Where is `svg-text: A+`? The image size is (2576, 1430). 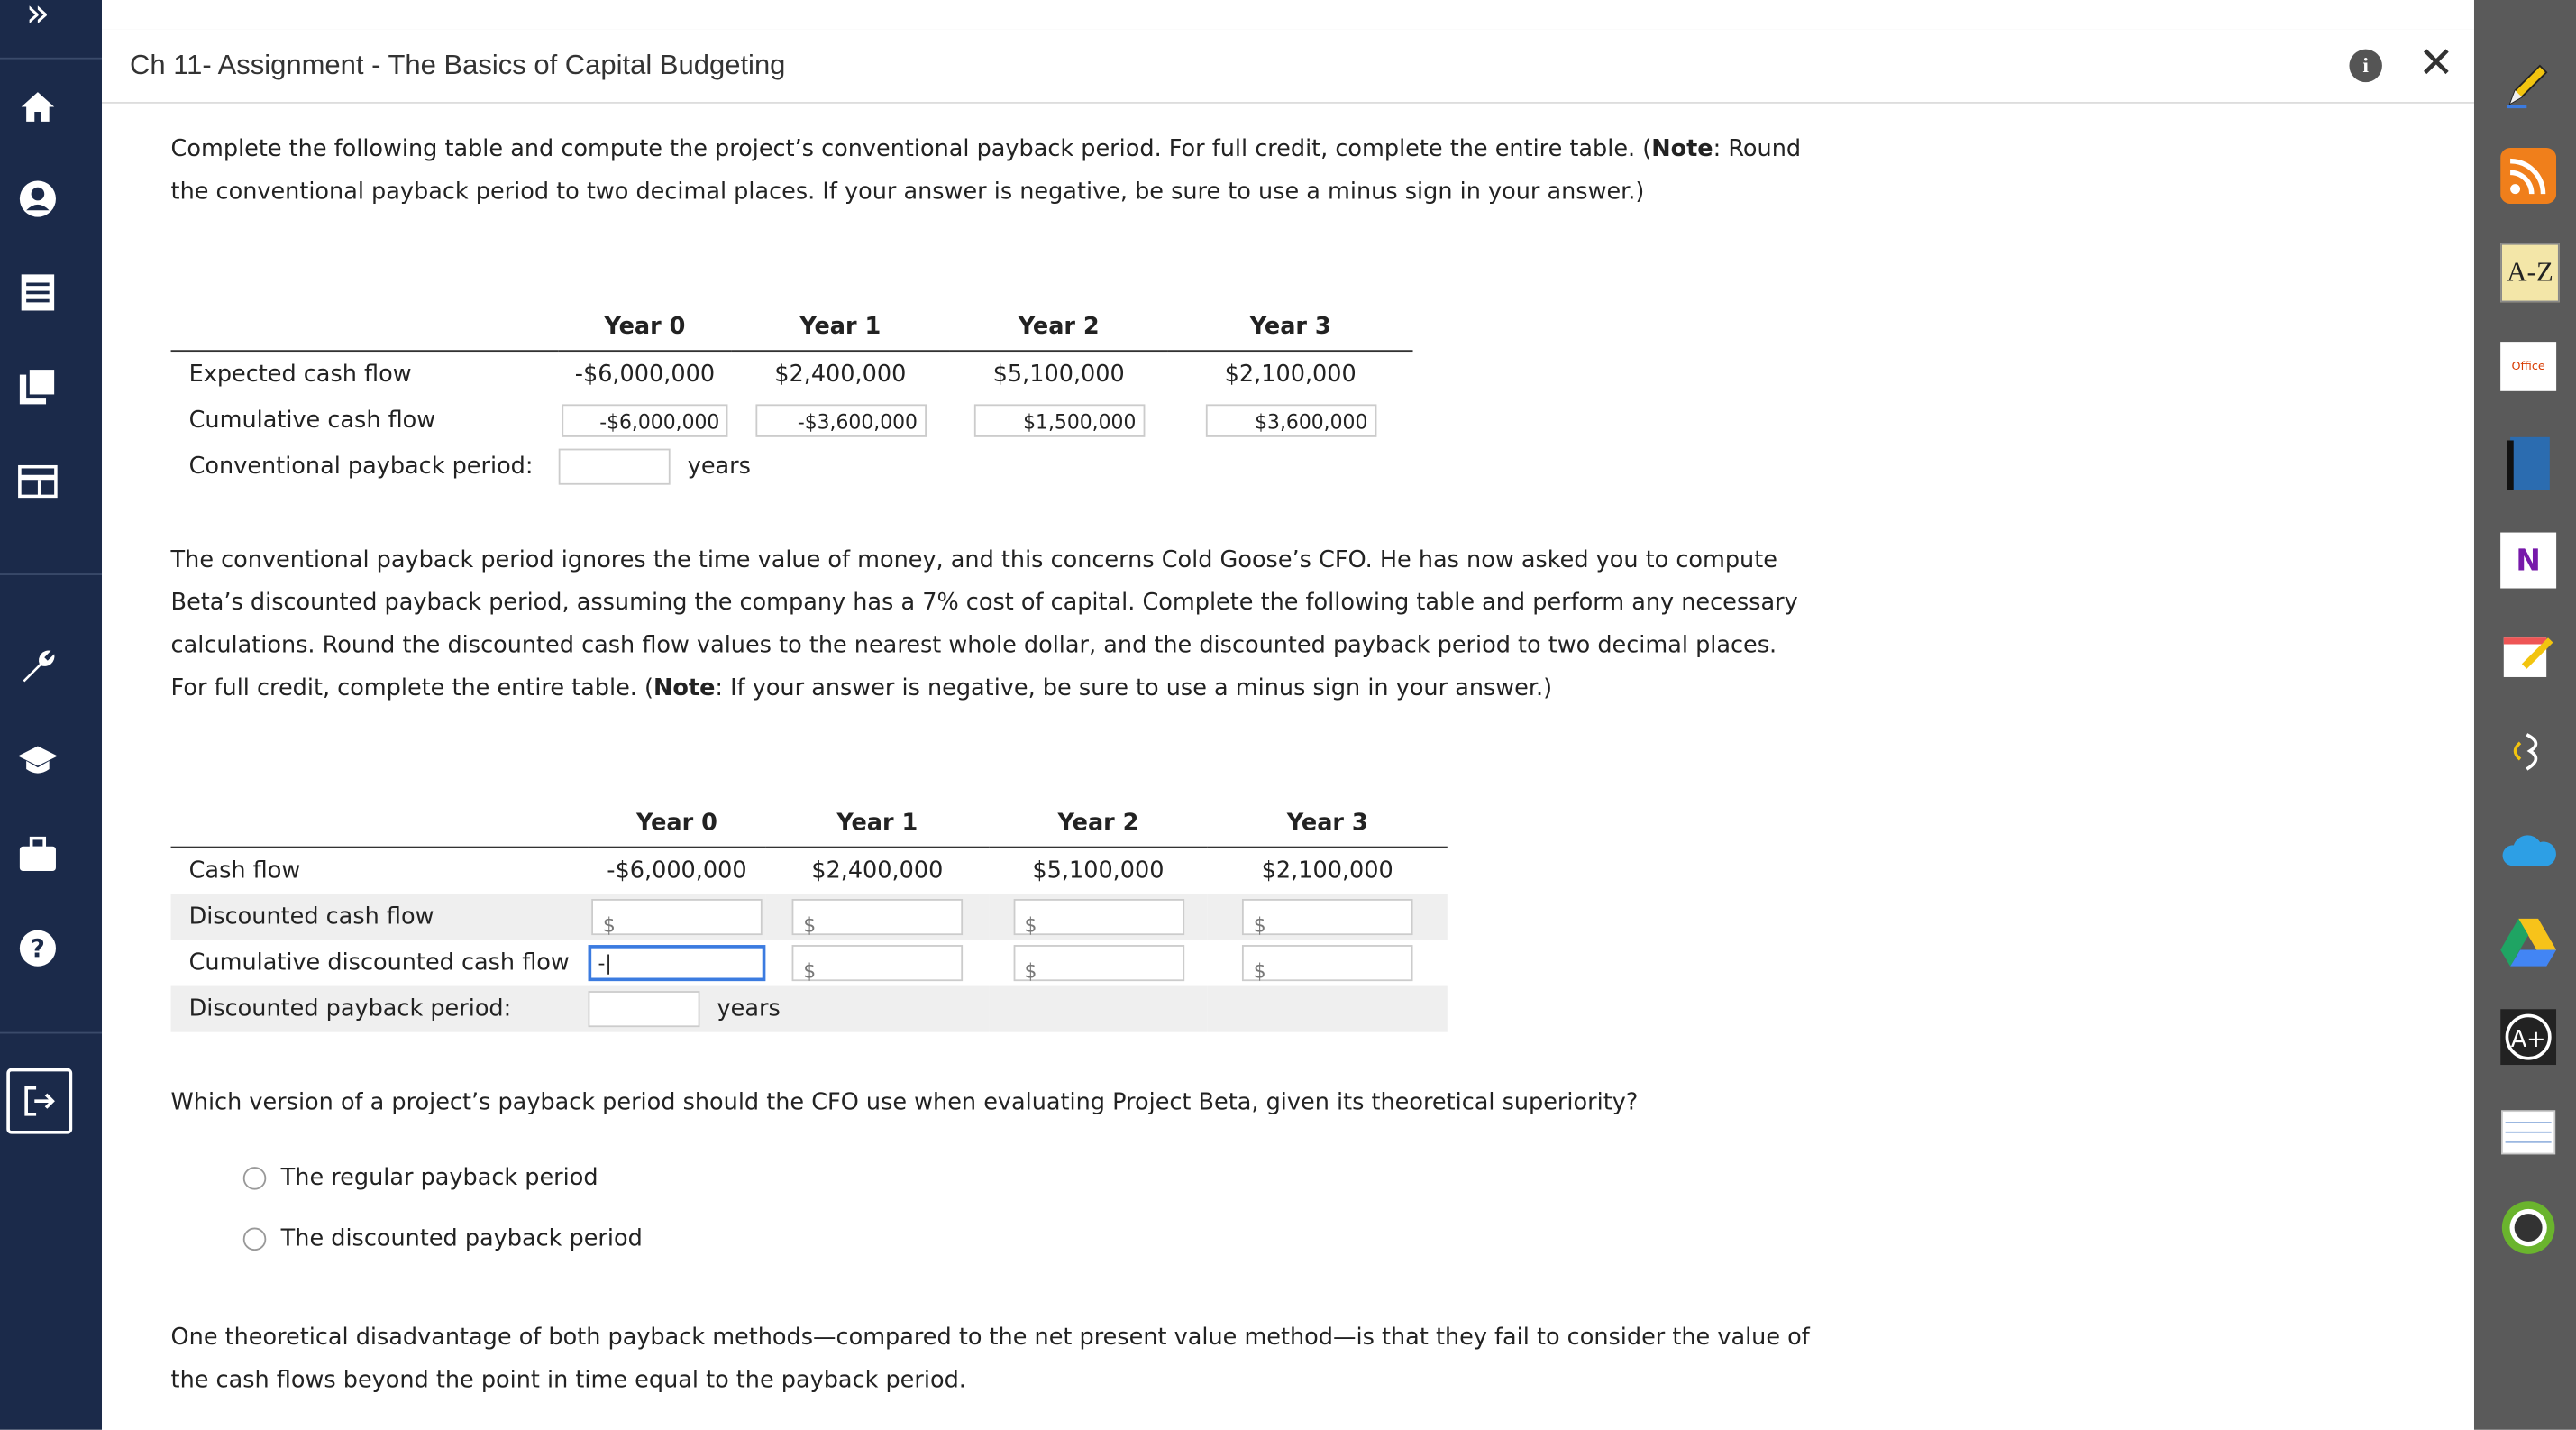 svg-text: A+ is located at coordinates (2528, 1039).